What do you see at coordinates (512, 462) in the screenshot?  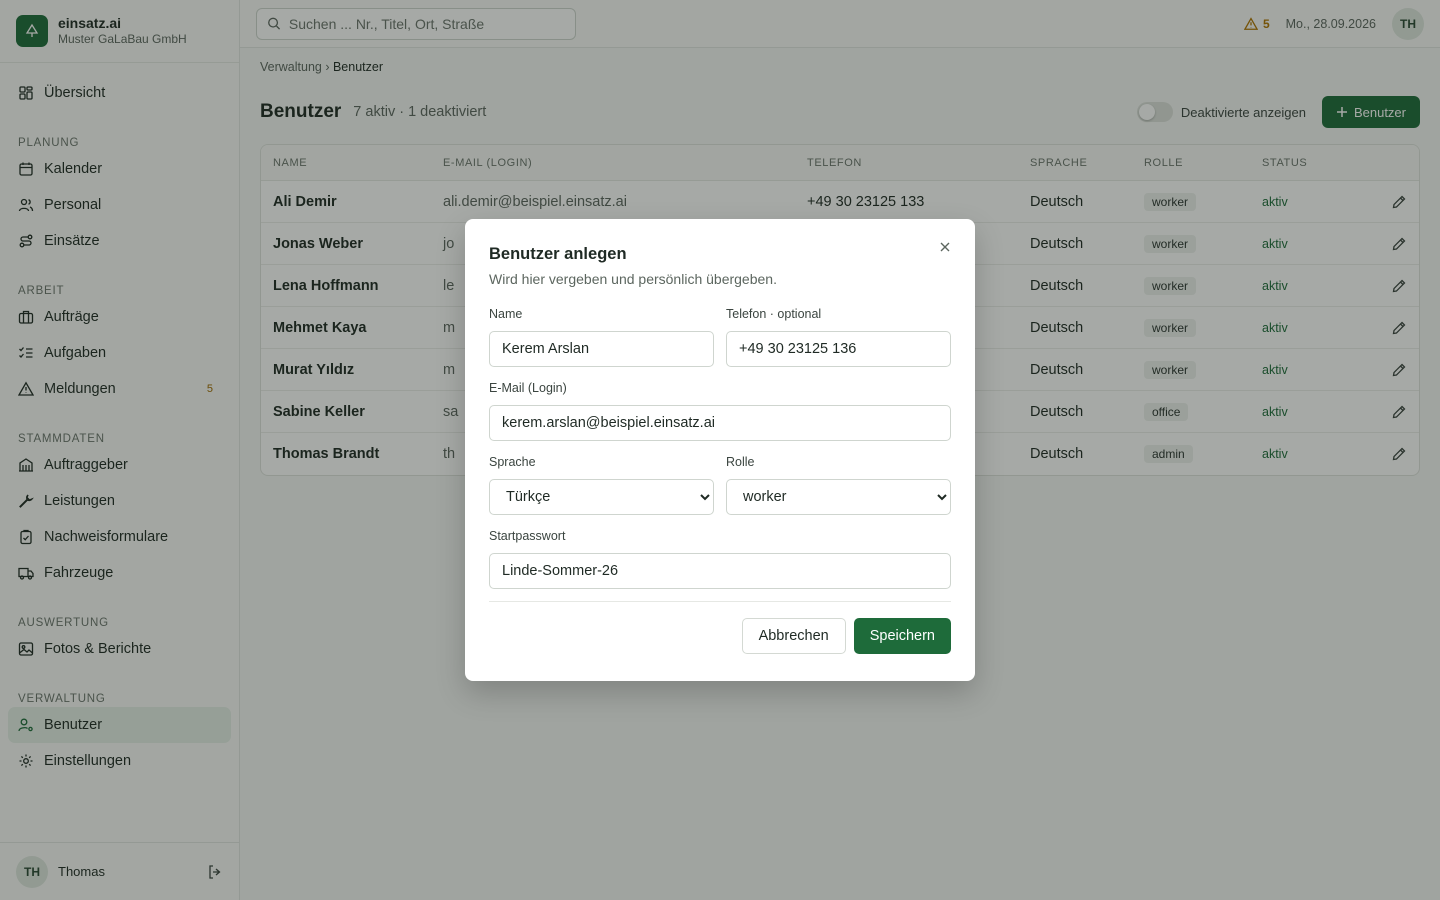 I see `language-label: Sprache` at bounding box center [512, 462].